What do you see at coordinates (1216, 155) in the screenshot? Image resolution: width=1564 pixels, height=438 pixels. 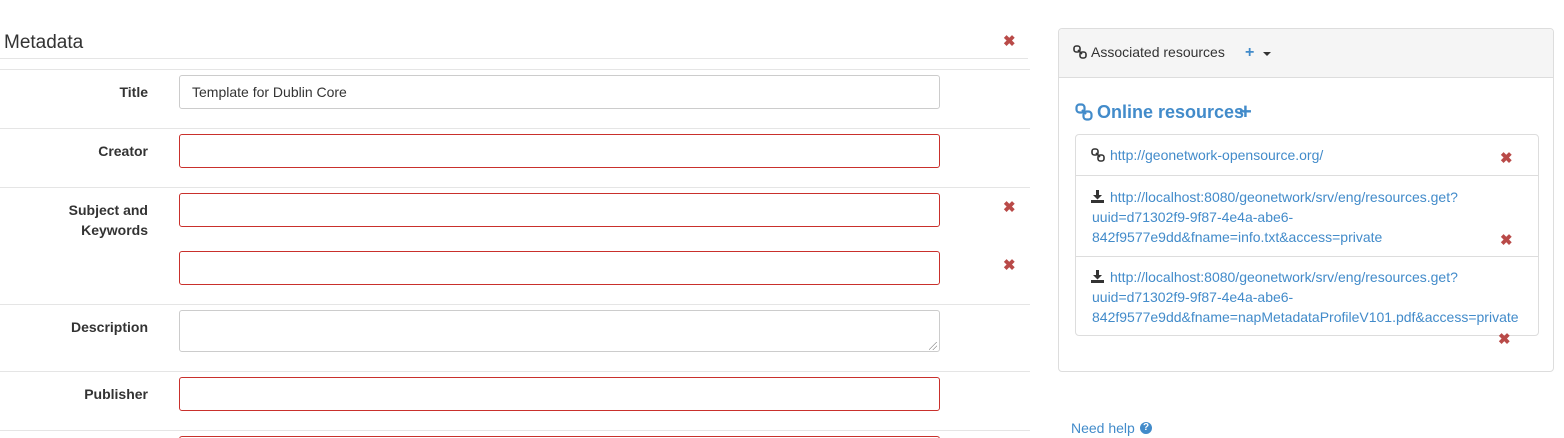 I see `resource-link: http://geonetwork-opensource.org/` at bounding box center [1216, 155].